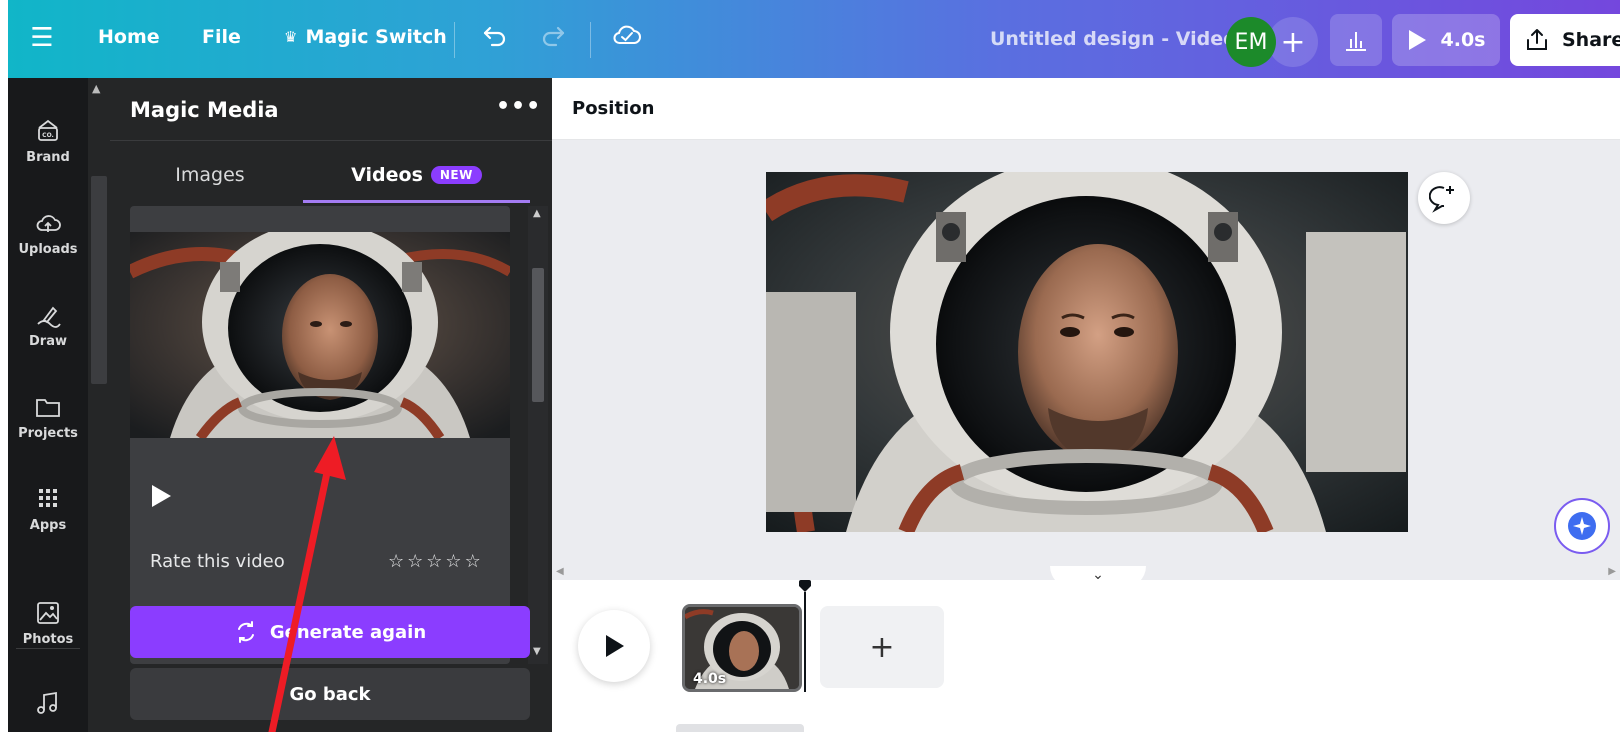  What do you see at coordinates (48, 341) in the screenshot?
I see `rail-label: Draw` at bounding box center [48, 341].